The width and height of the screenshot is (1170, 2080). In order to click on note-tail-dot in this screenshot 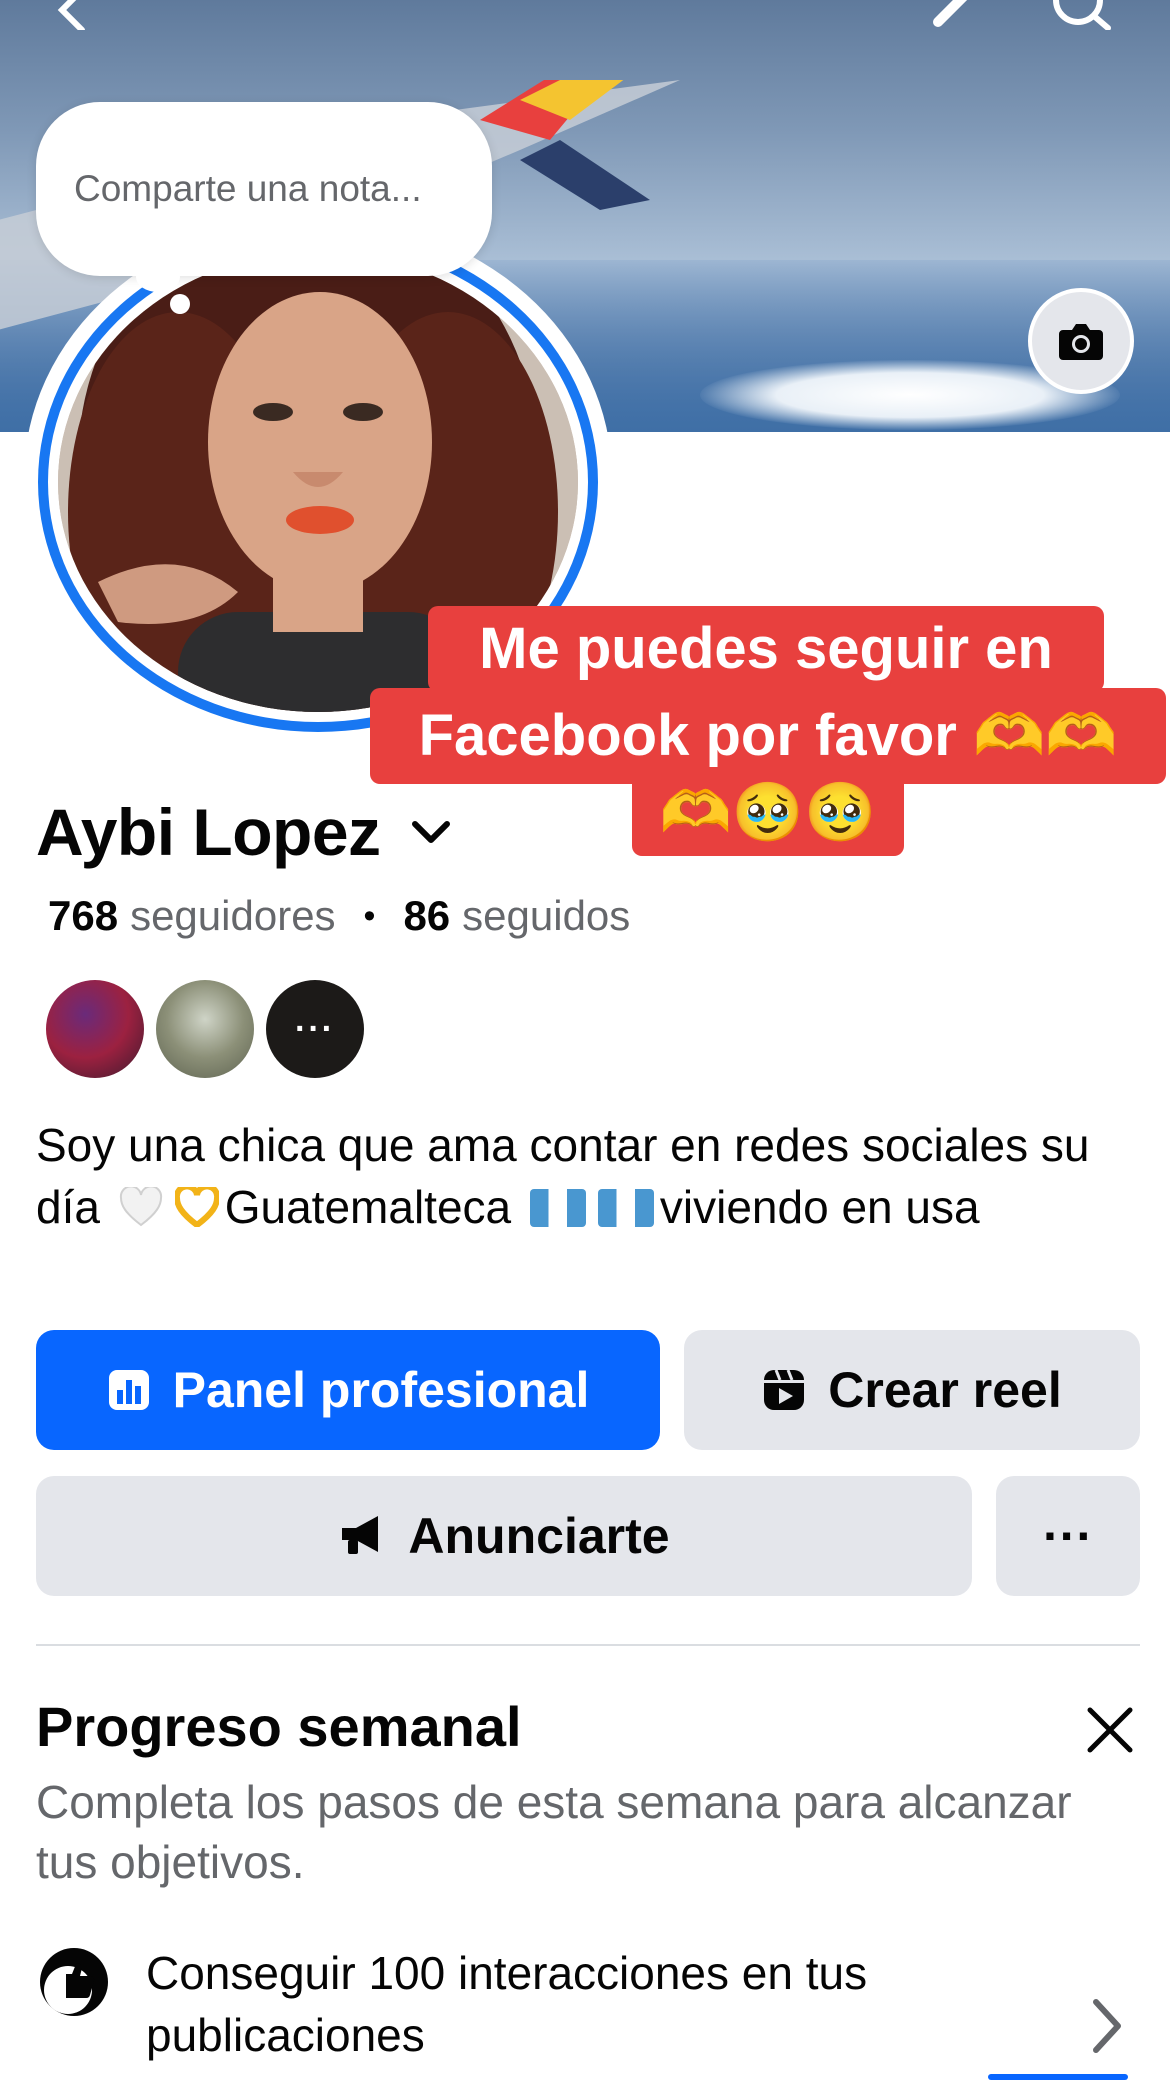, I will do `click(158, 277)`.